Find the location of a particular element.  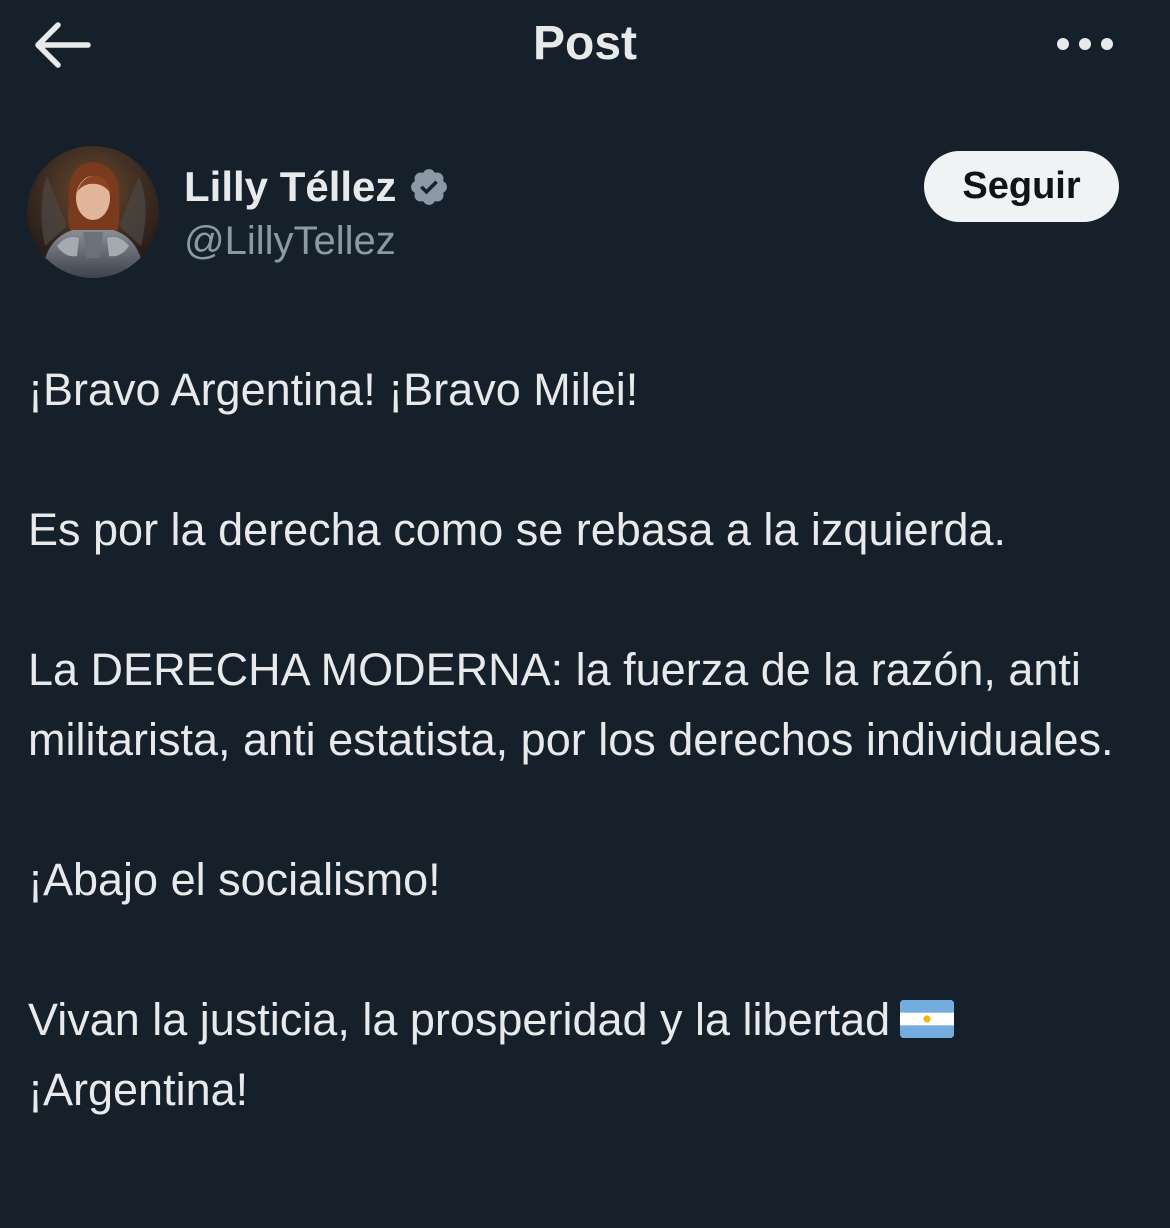

verified-badge-icon is located at coordinates (429, 187).